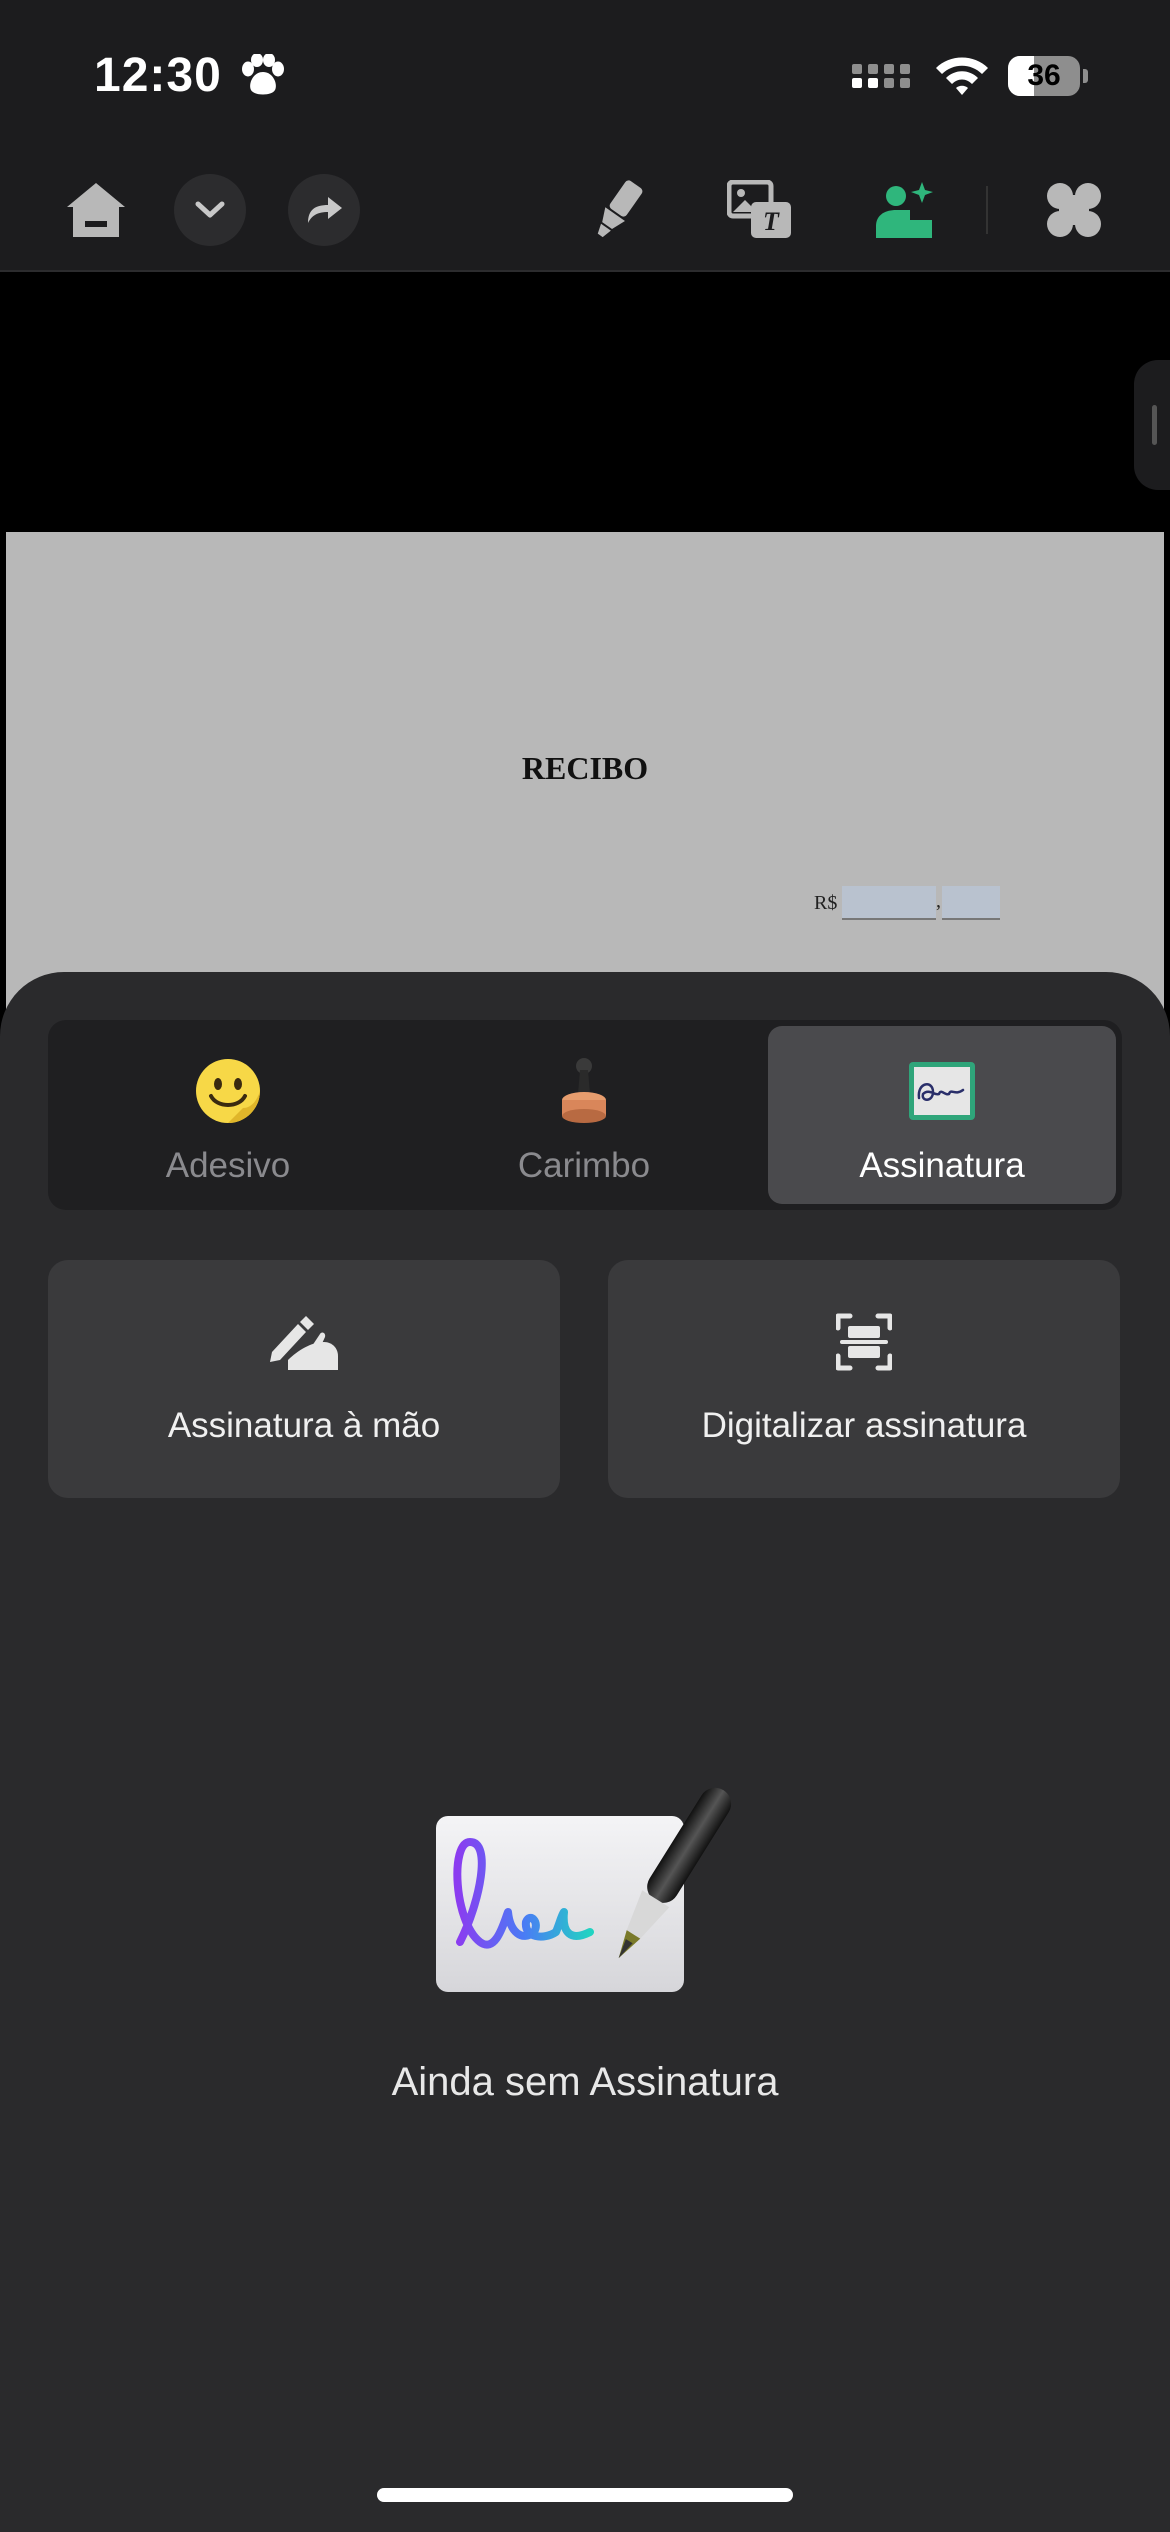  Describe the element at coordinates (942, 1091) in the screenshot. I see `signature-card-icon` at that location.